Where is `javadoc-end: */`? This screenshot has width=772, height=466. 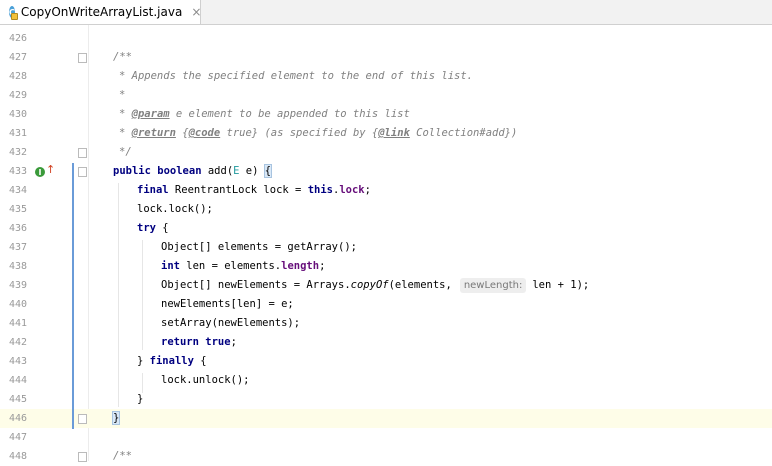 javadoc-end: */ is located at coordinates (125, 152).